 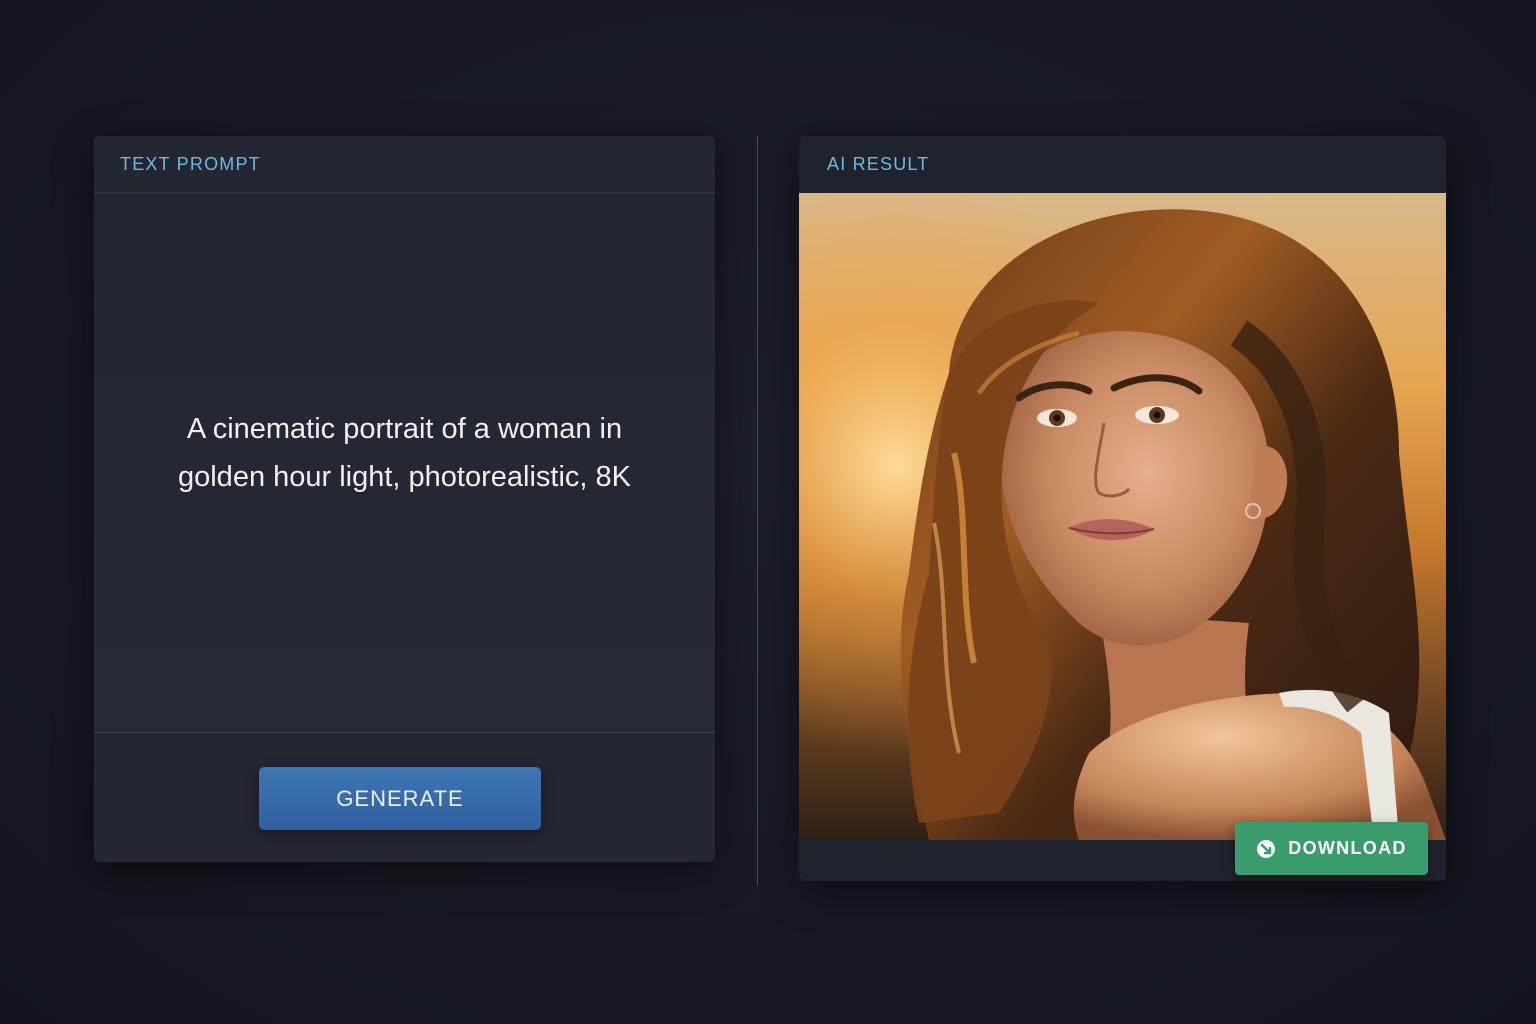 I want to click on footer-divider, so click(x=404, y=732).